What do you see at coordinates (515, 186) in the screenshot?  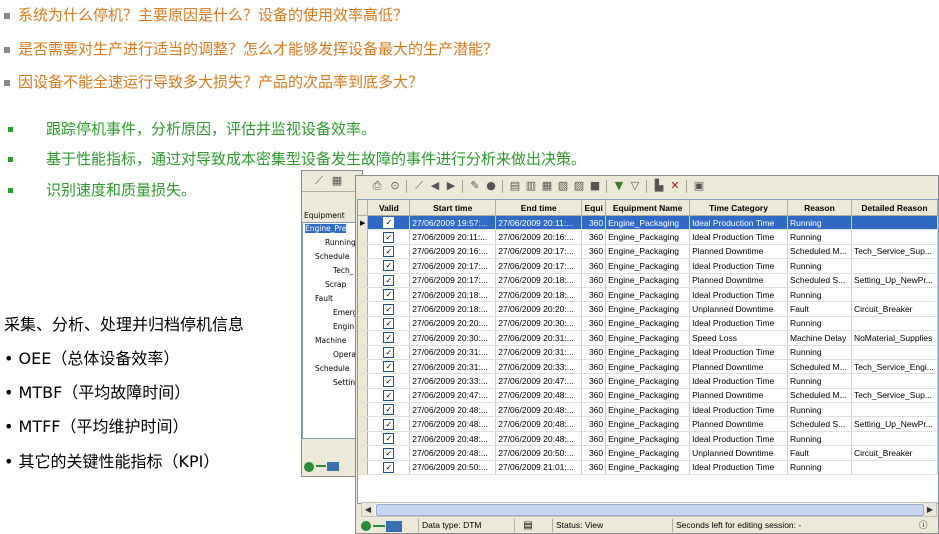 I see `split-icon: ▤` at bounding box center [515, 186].